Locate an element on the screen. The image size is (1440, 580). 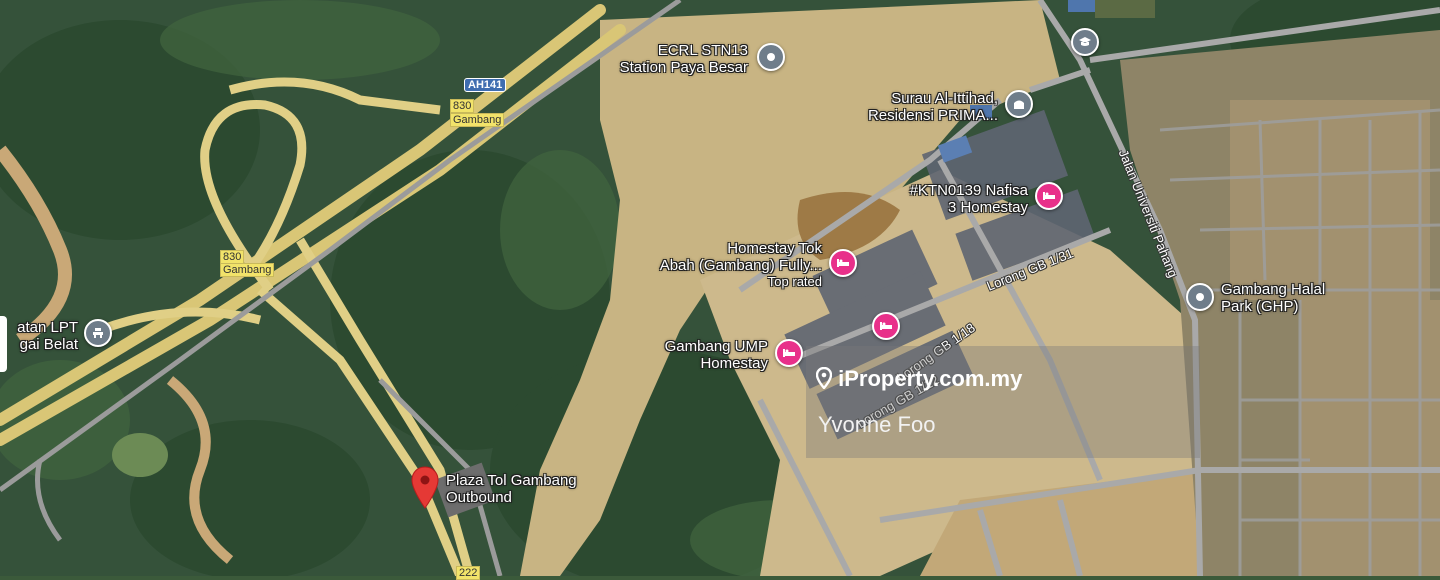
route-222-badge: 222 is located at coordinates (468, 573).